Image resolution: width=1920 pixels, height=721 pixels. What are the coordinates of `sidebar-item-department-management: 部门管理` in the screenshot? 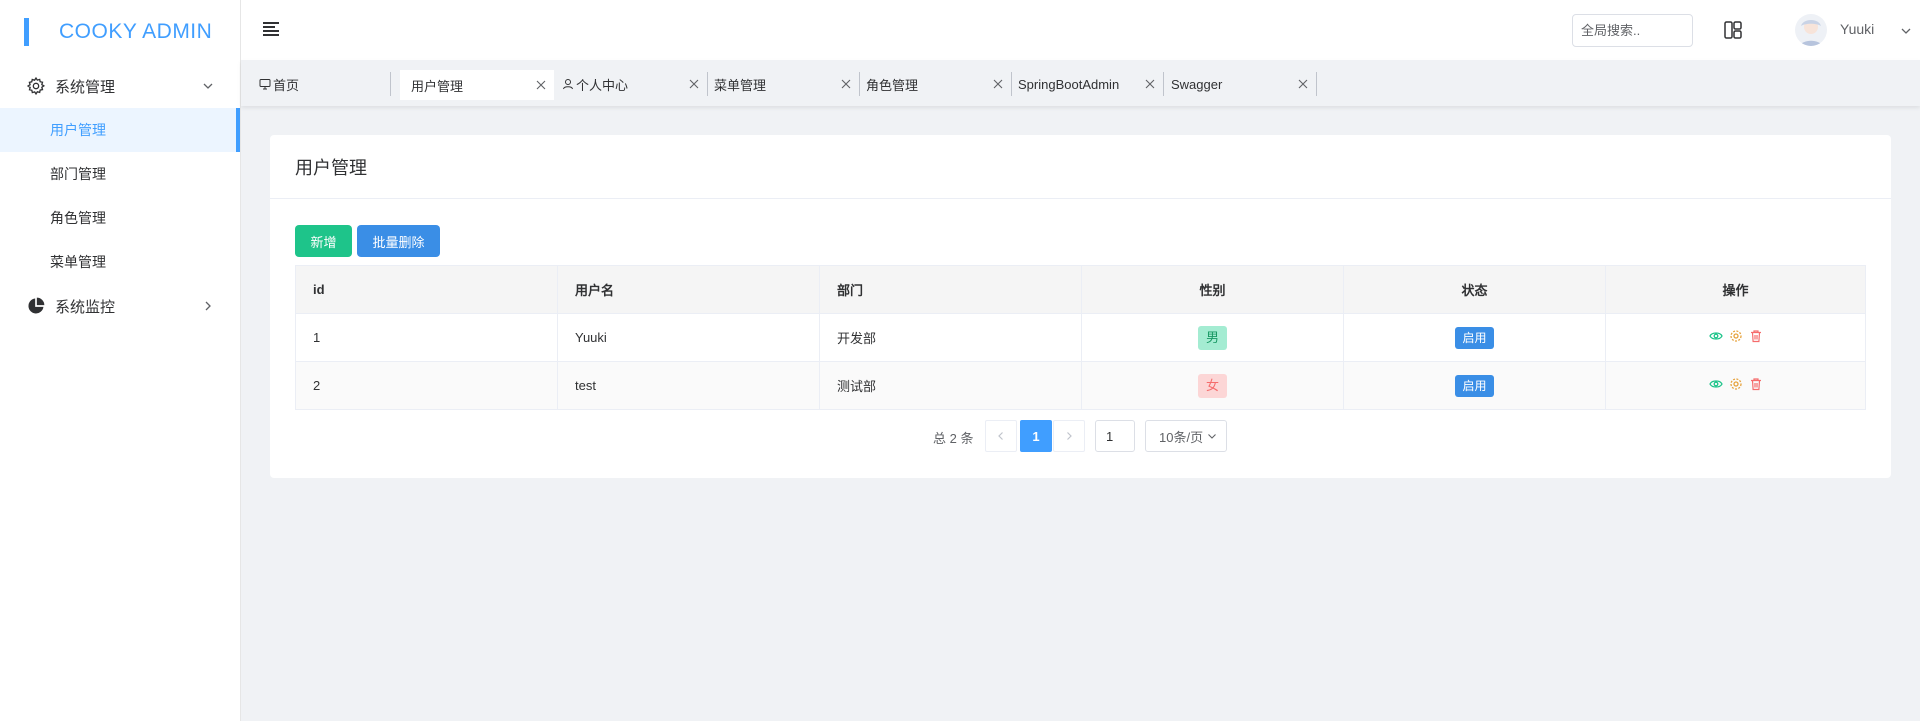 It's located at (120, 174).